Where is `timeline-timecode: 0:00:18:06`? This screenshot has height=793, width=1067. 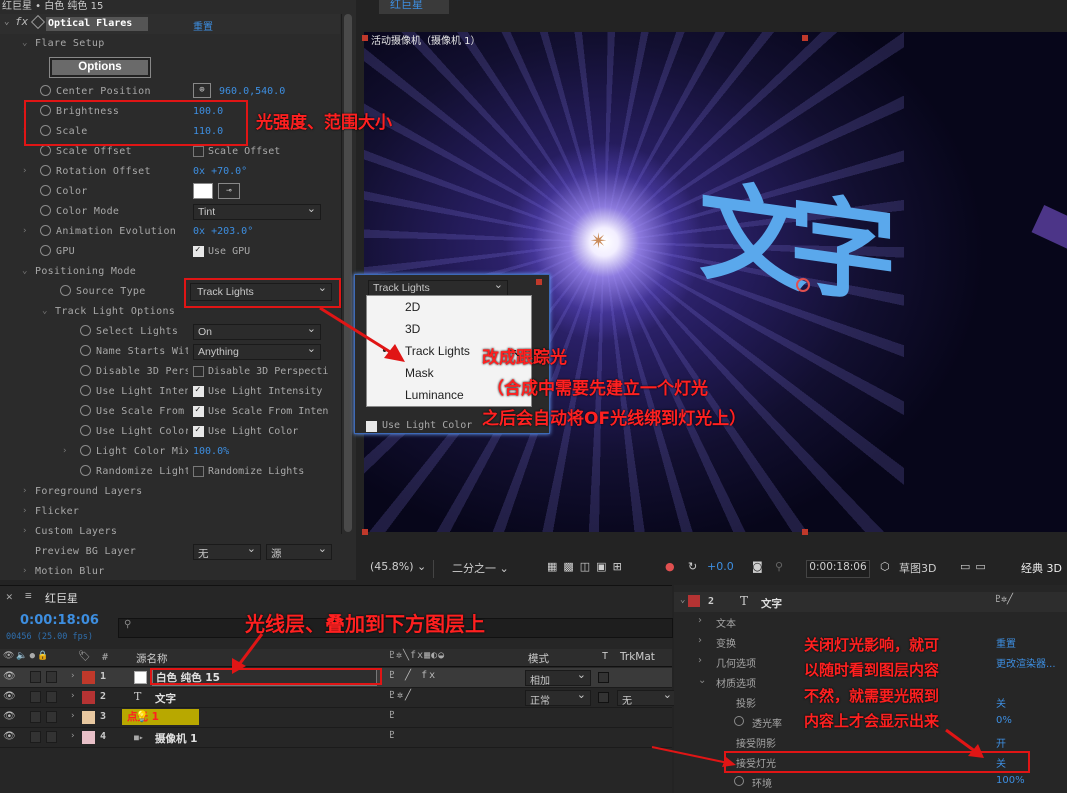 timeline-timecode: 0:00:18:06 is located at coordinates (59, 620).